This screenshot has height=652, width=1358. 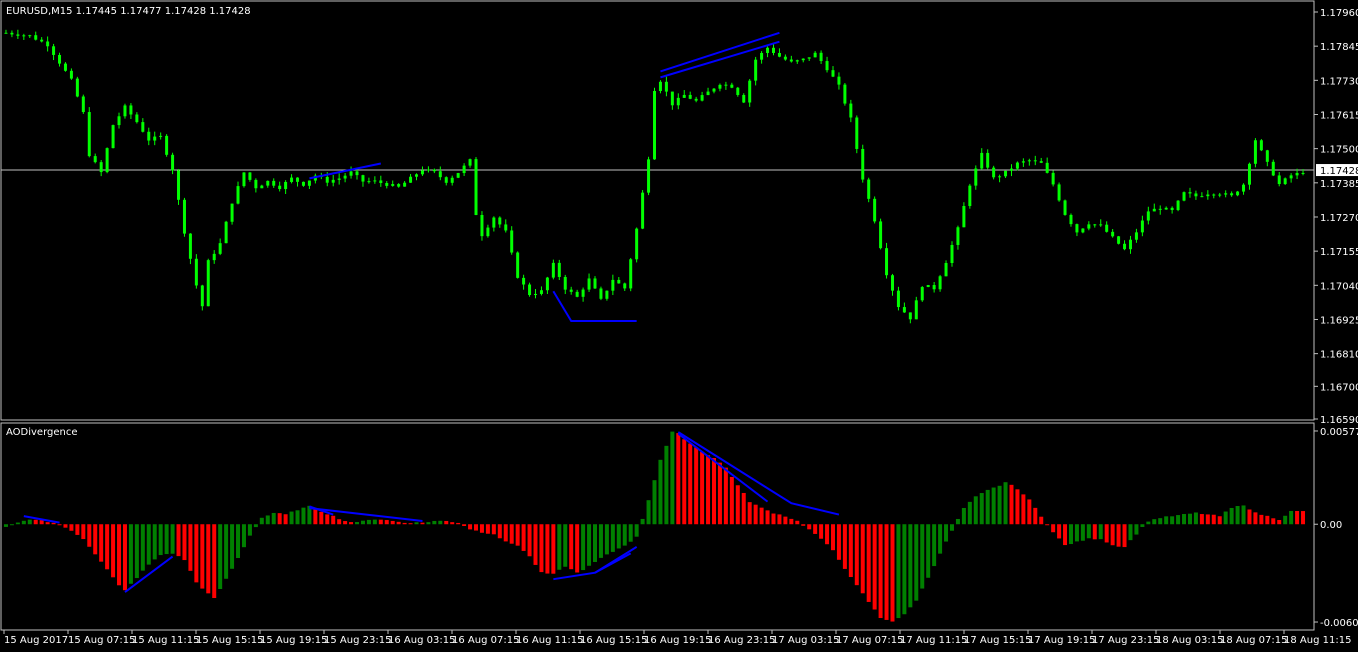 What do you see at coordinates (1189, 640) in the screenshot?
I see `time-tick-label: 18 Aug 03:15` at bounding box center [1189, 640].